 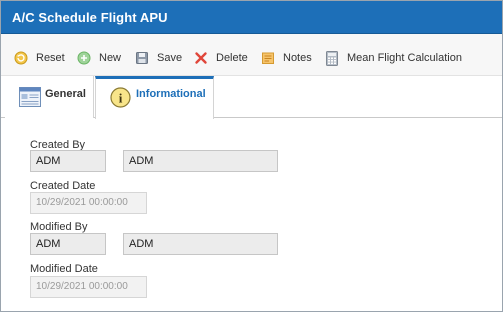 I want to click on tab-informational-label: Informational, so click(x=171, y=94).